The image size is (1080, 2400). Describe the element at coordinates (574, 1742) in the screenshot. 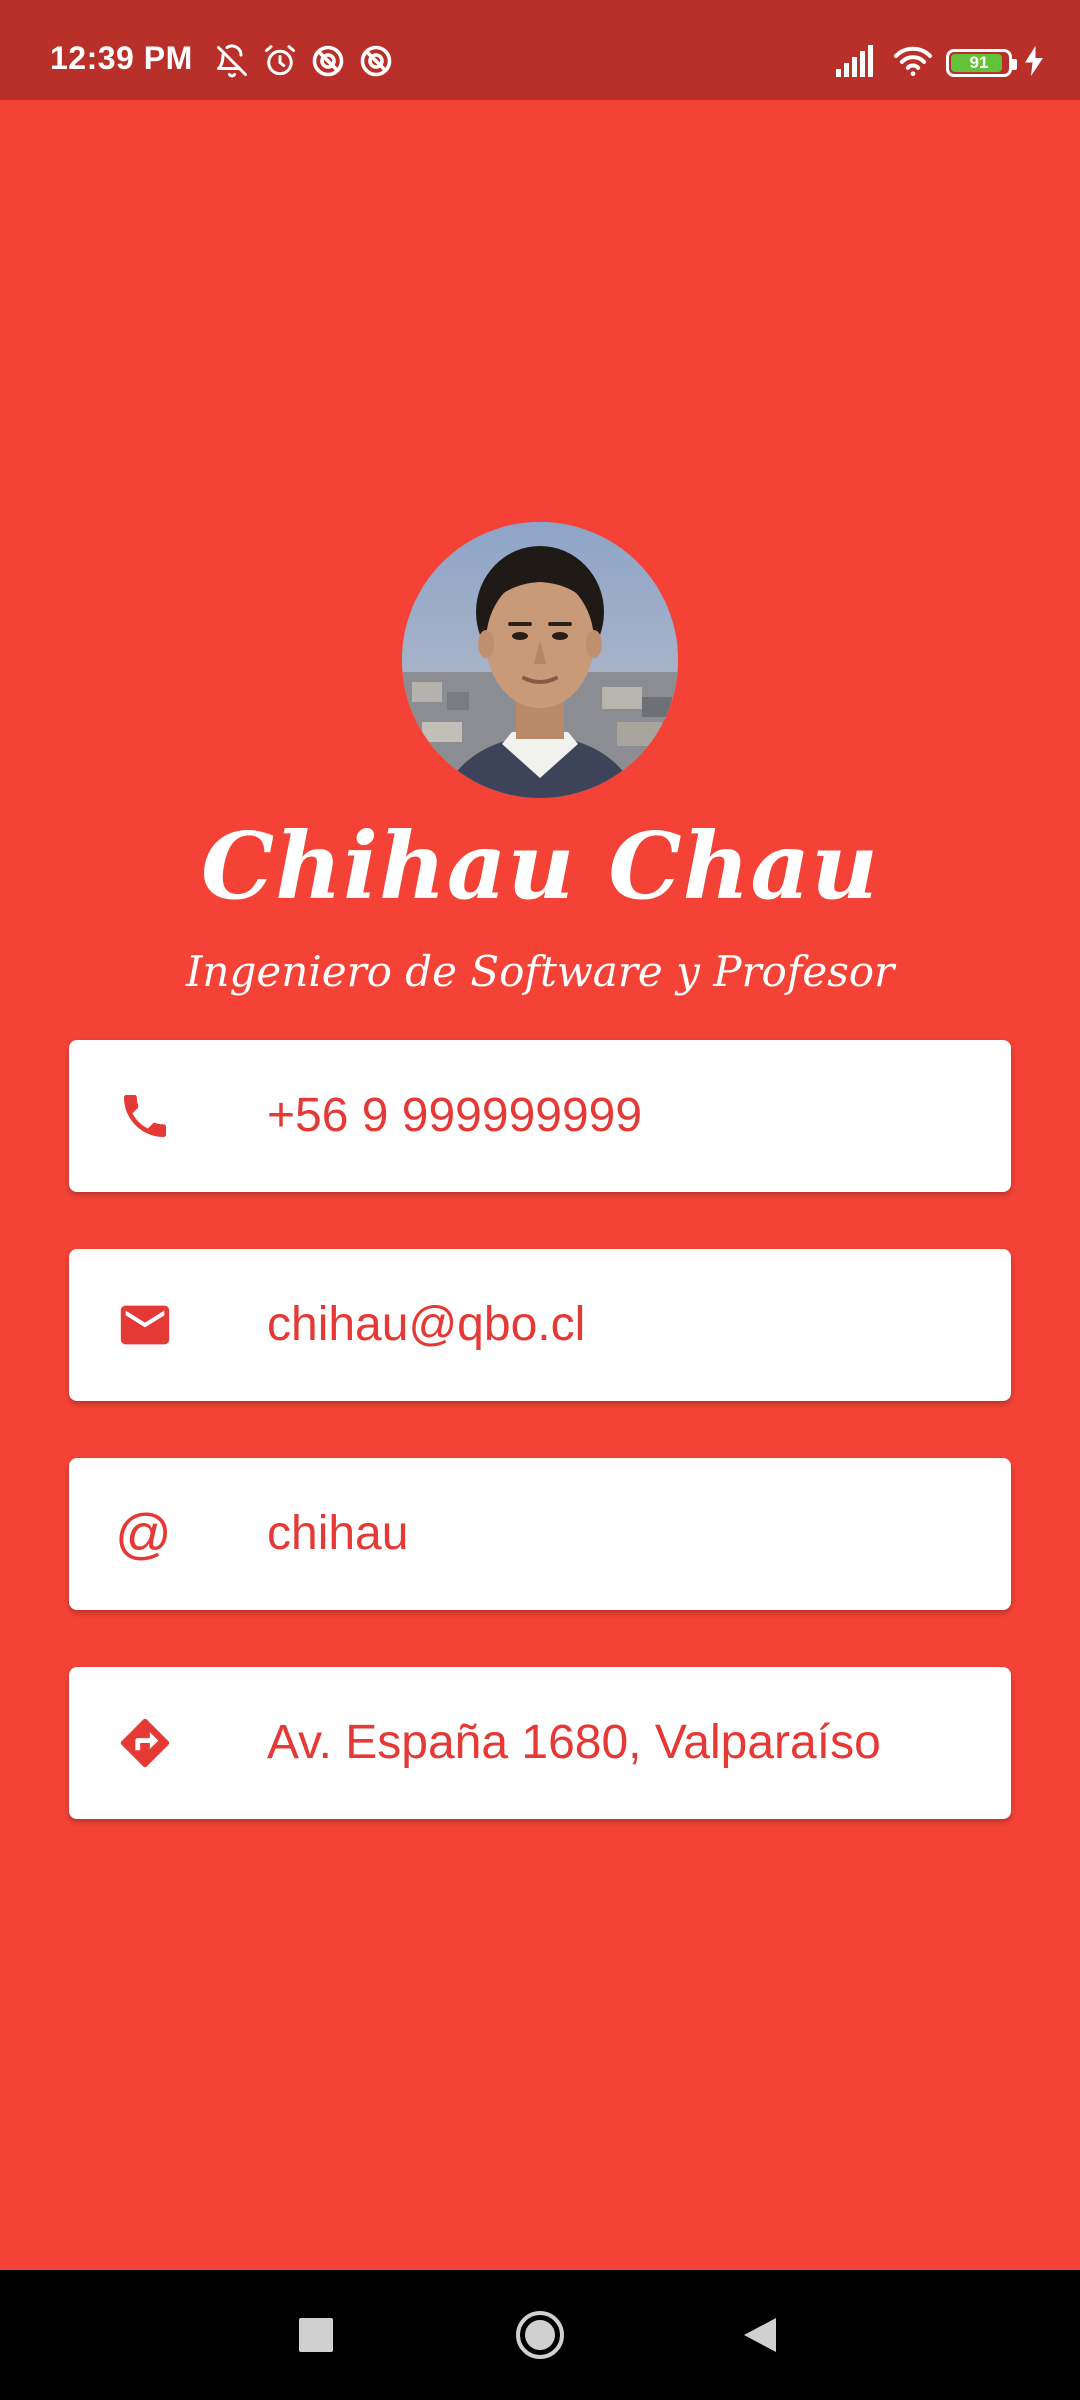

I see `address-text: Av. España 1680, Valparaíso` at that location.